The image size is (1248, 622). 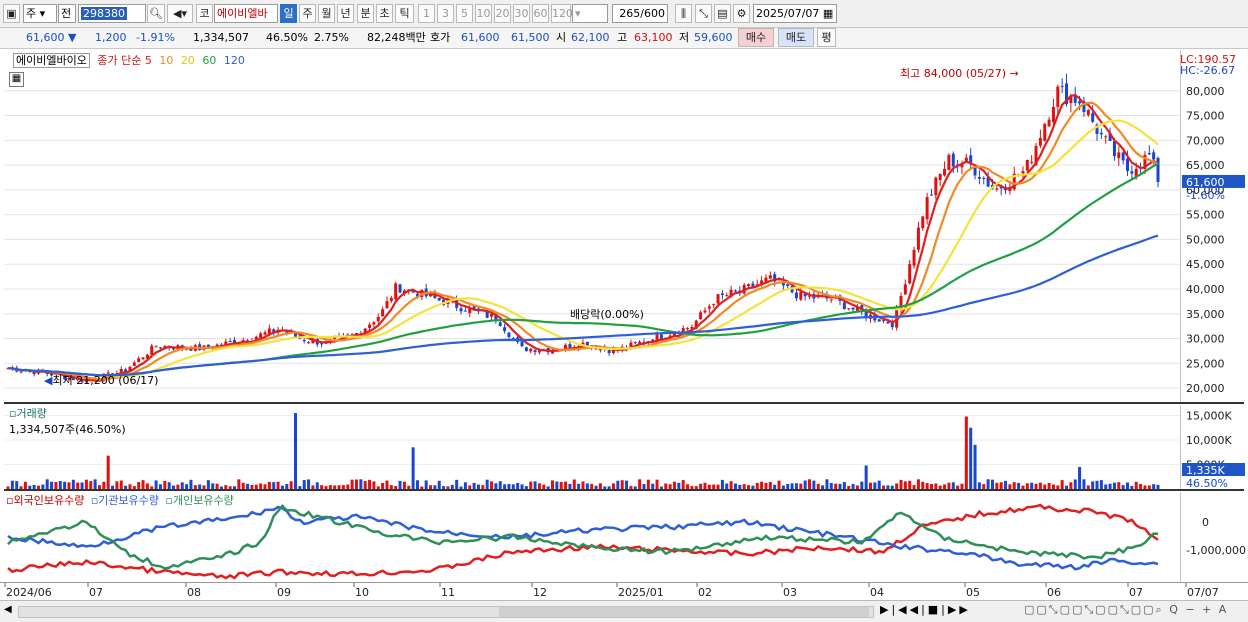 I want to click on eval-button: 평, so click(x=826, y=37).